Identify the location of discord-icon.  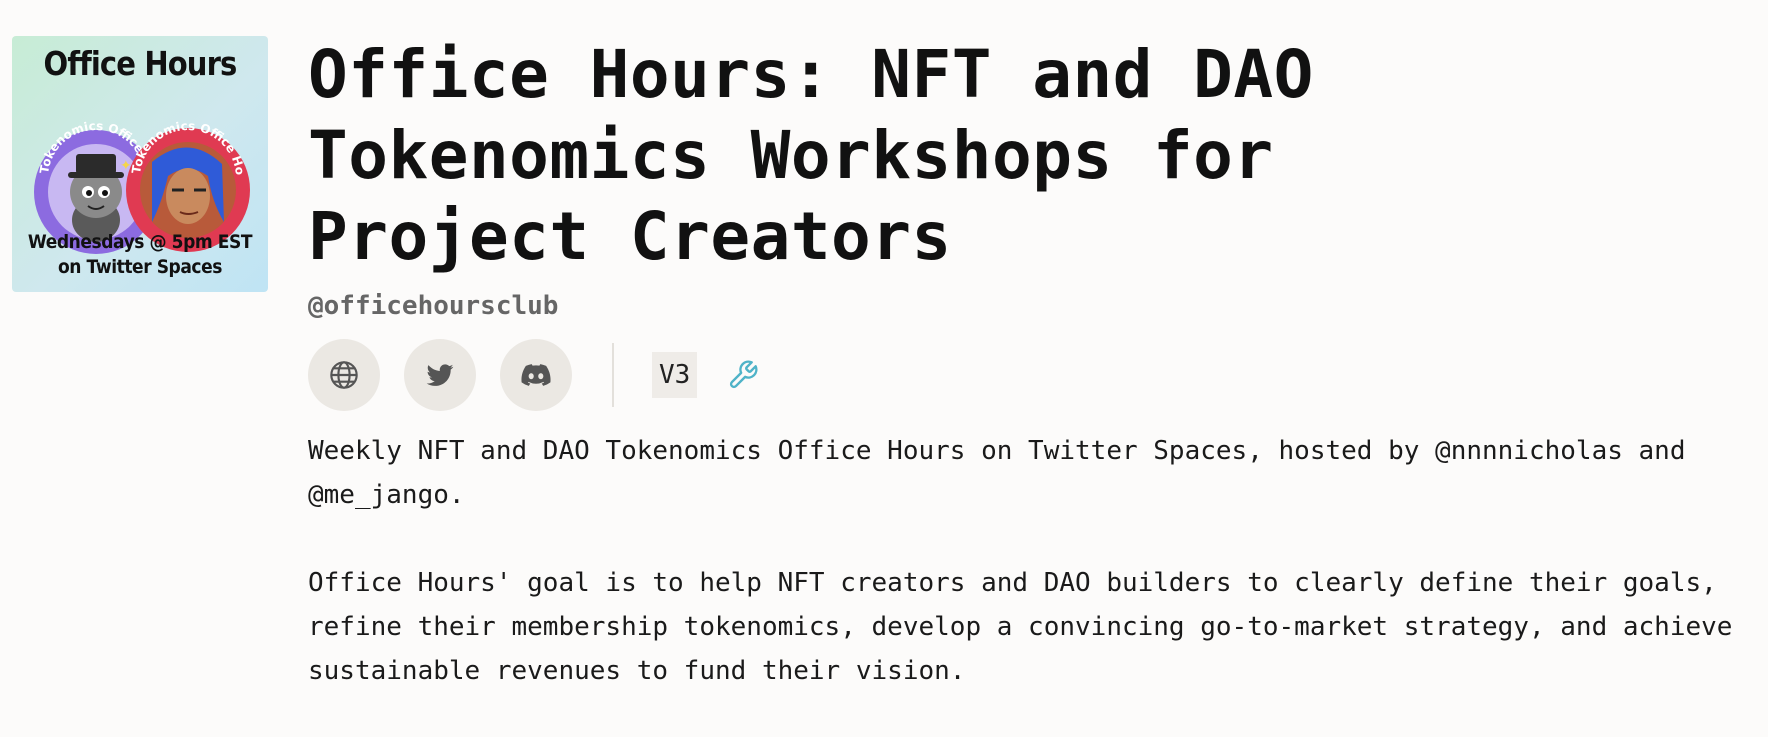
(536, 375).